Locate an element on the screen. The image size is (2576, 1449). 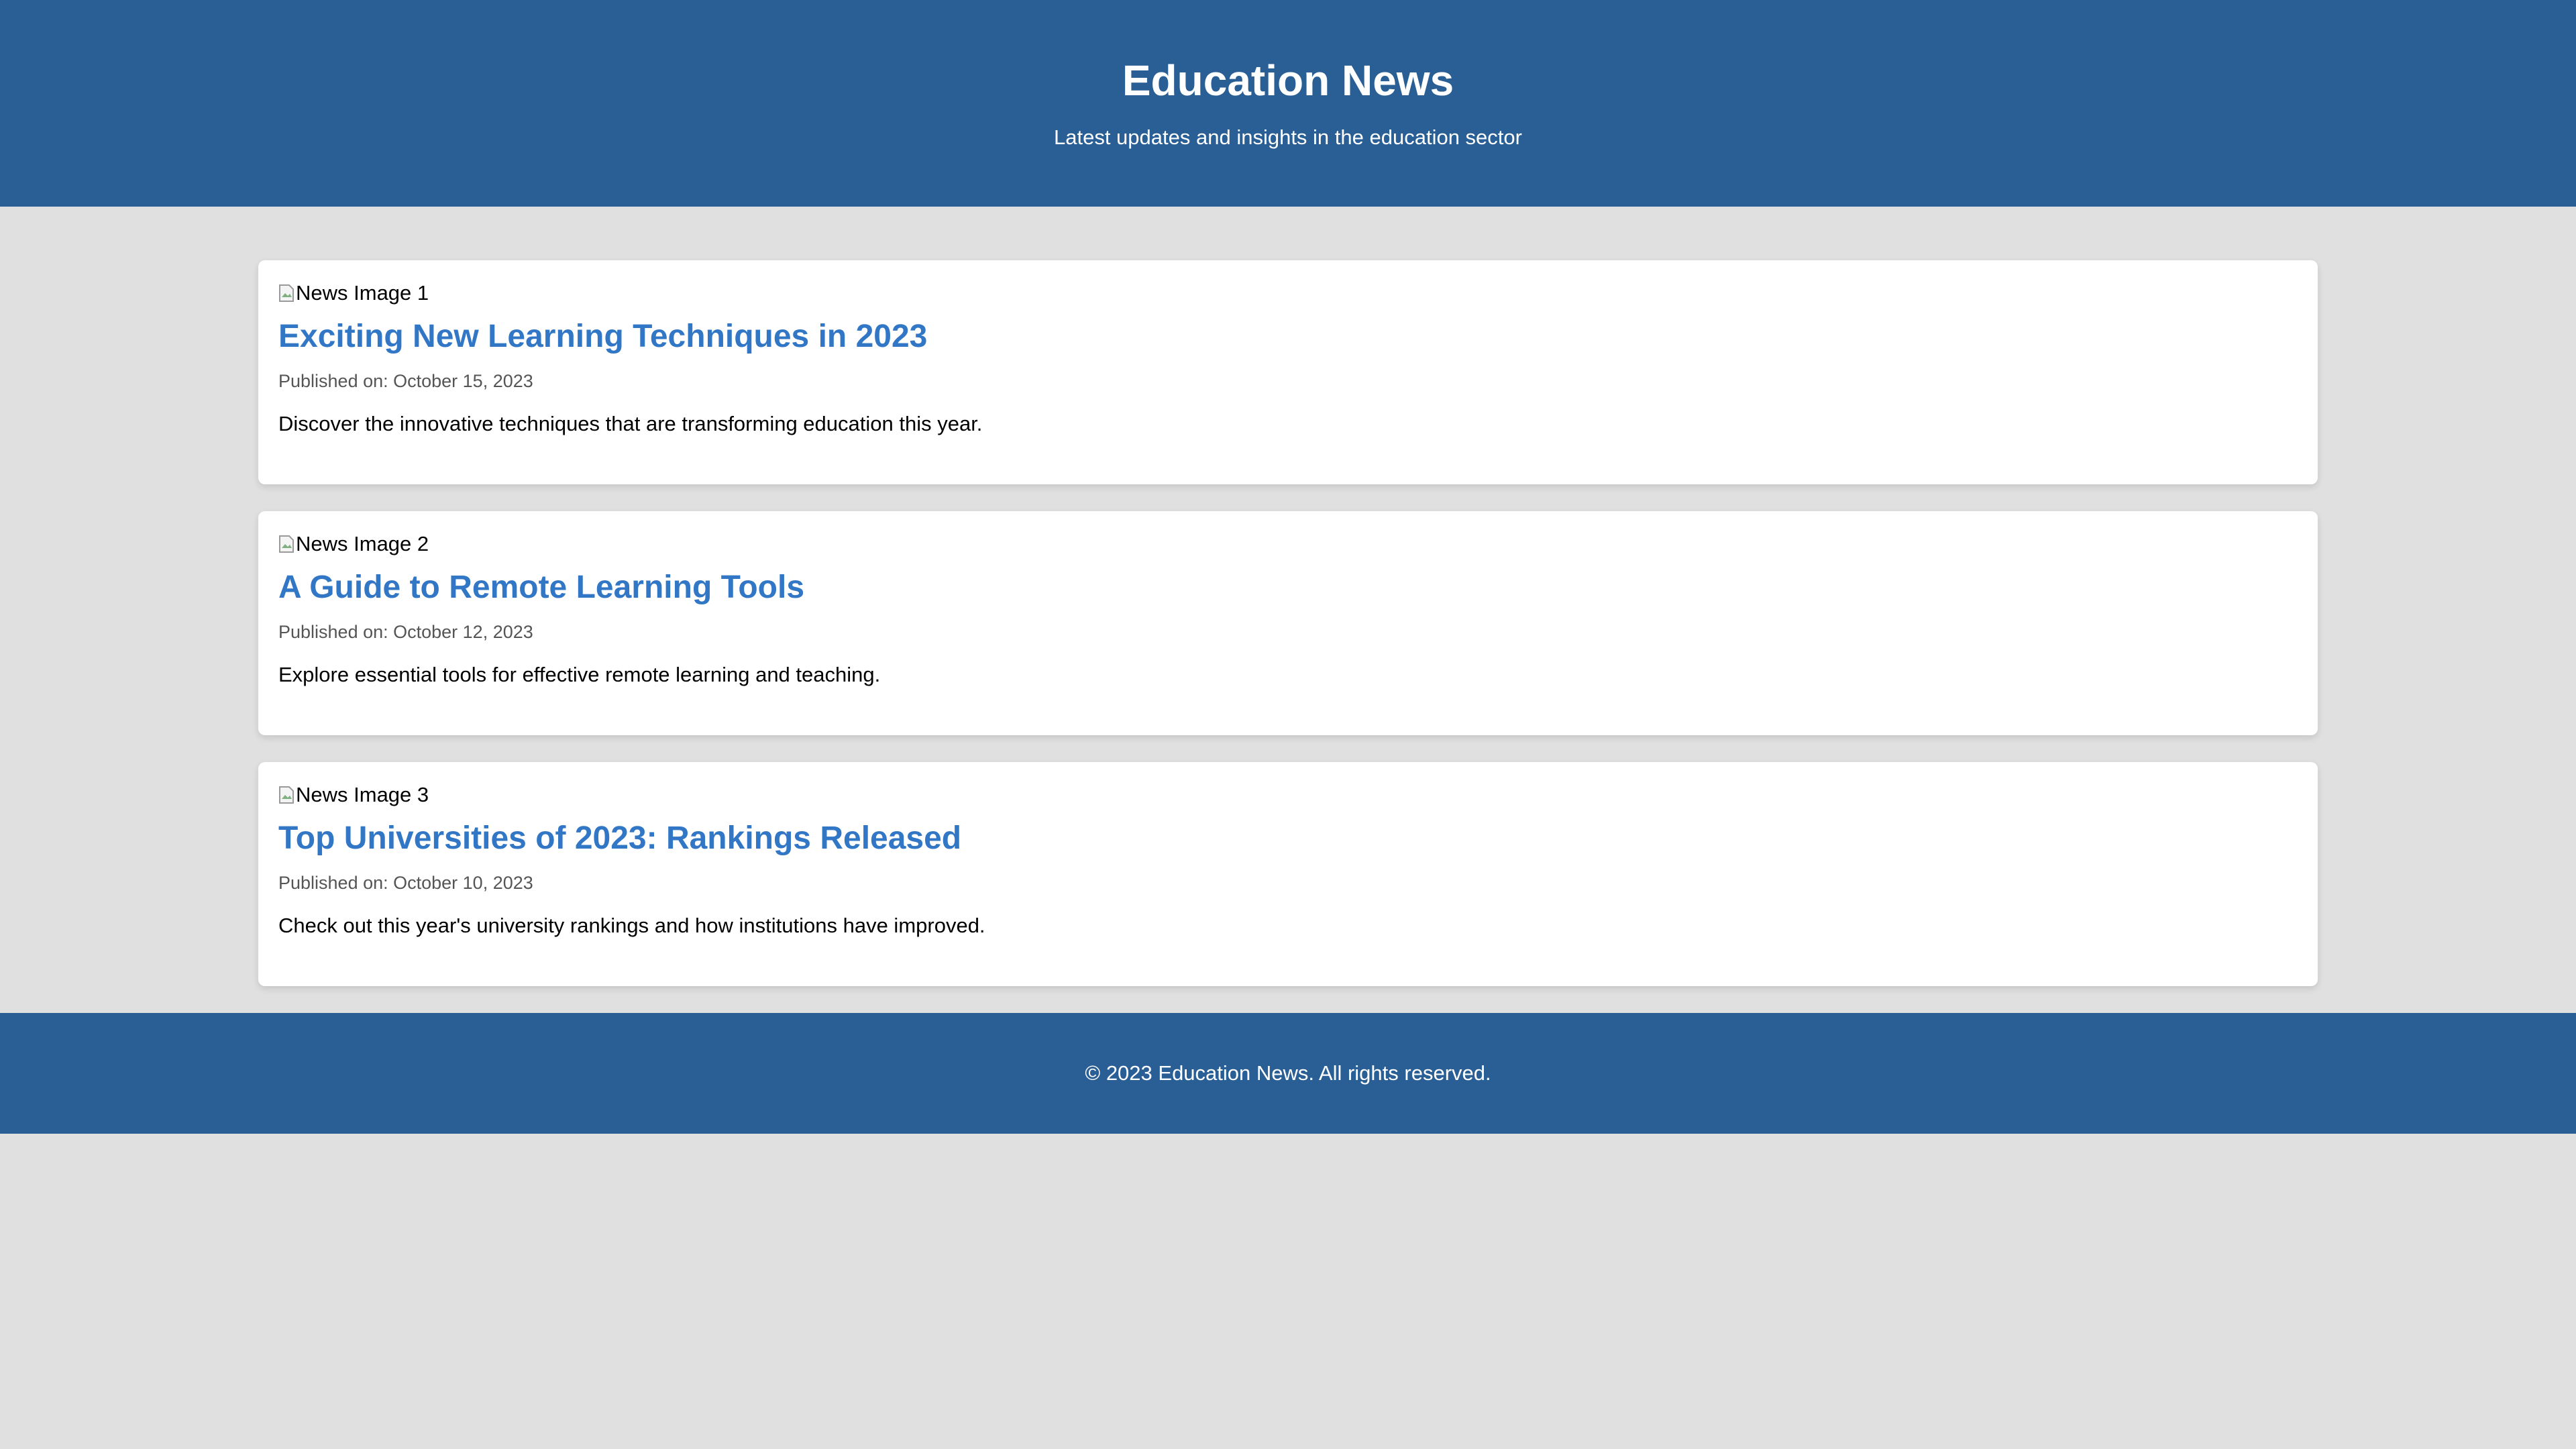
article-title-link: Exciting New Learning Techniques in 2023 is located at coordinates (1288, 337).